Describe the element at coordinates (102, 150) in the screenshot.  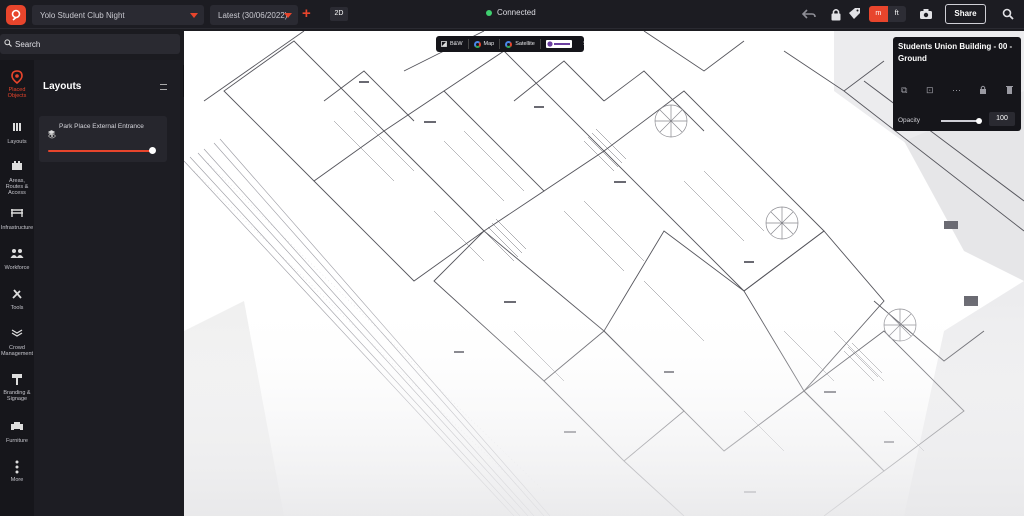
I see `layout-opacity-slider` at that location.